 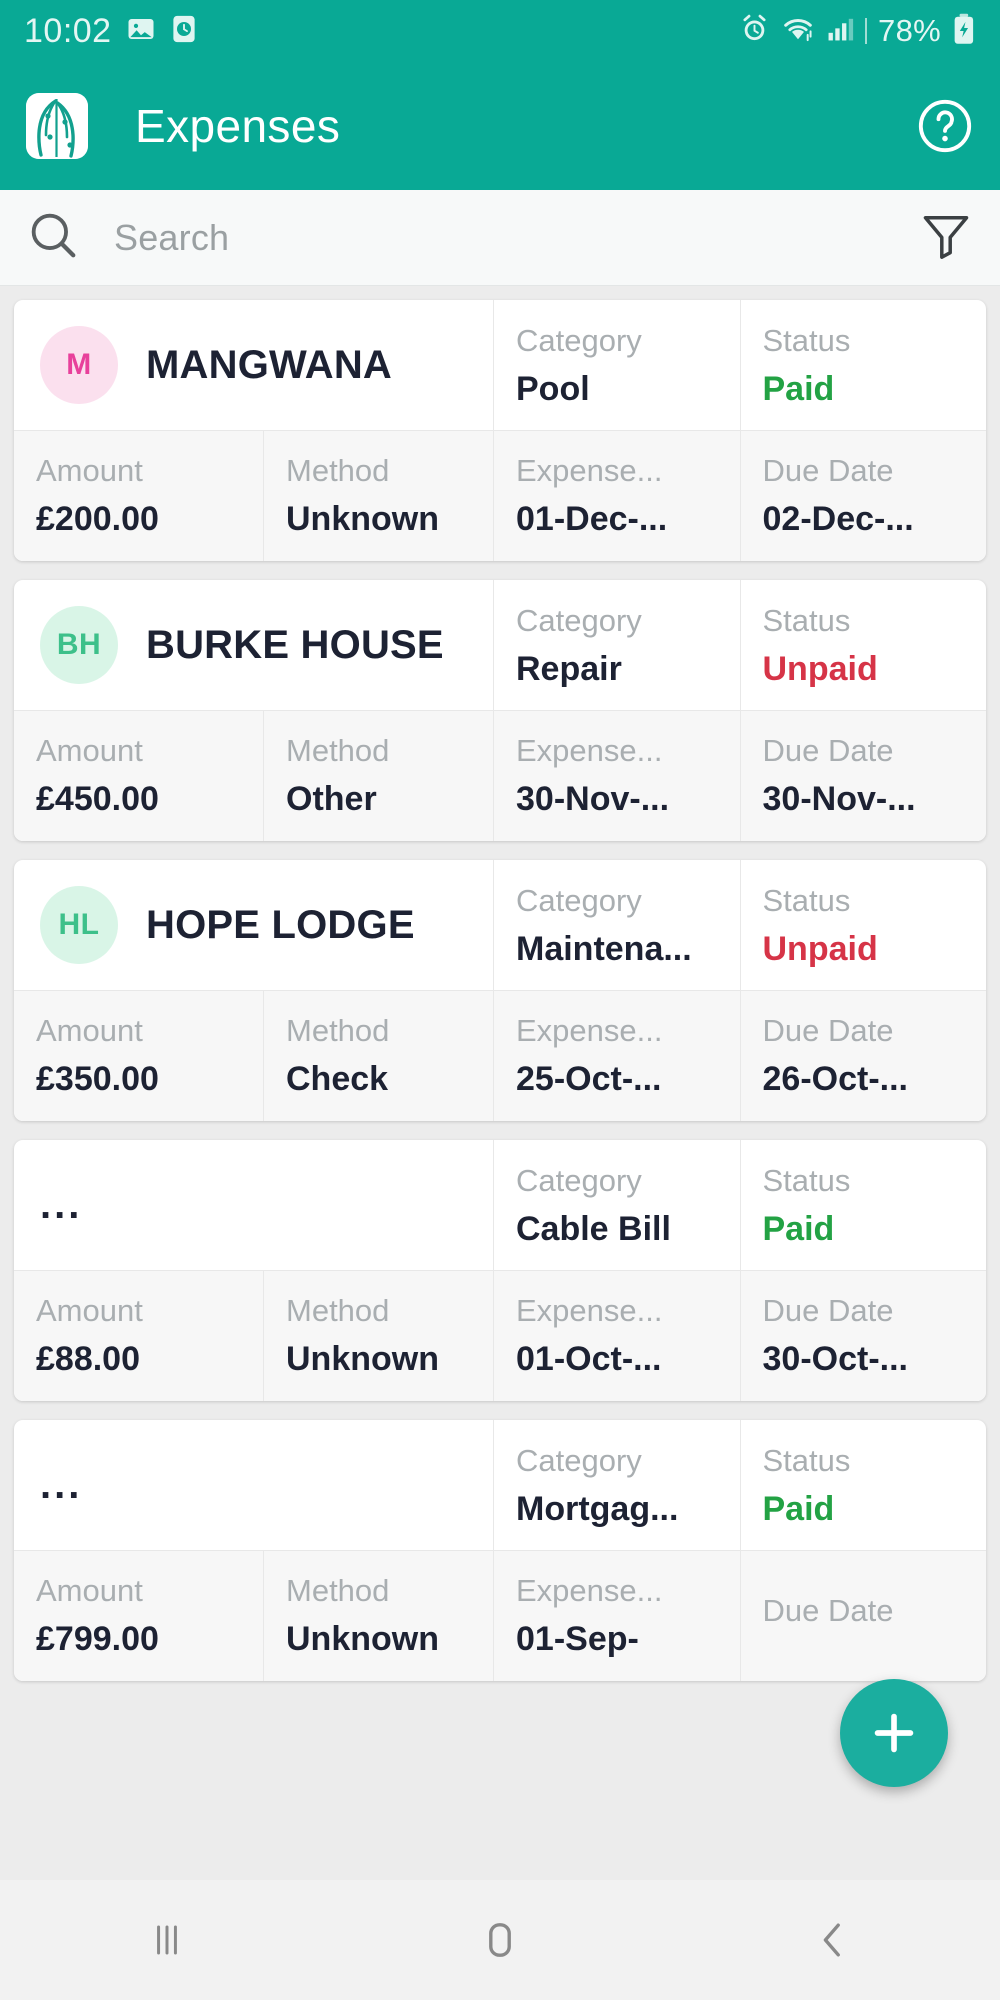 I want to click on amount-cell: Amount £450.00, so click(x=139, y=776).